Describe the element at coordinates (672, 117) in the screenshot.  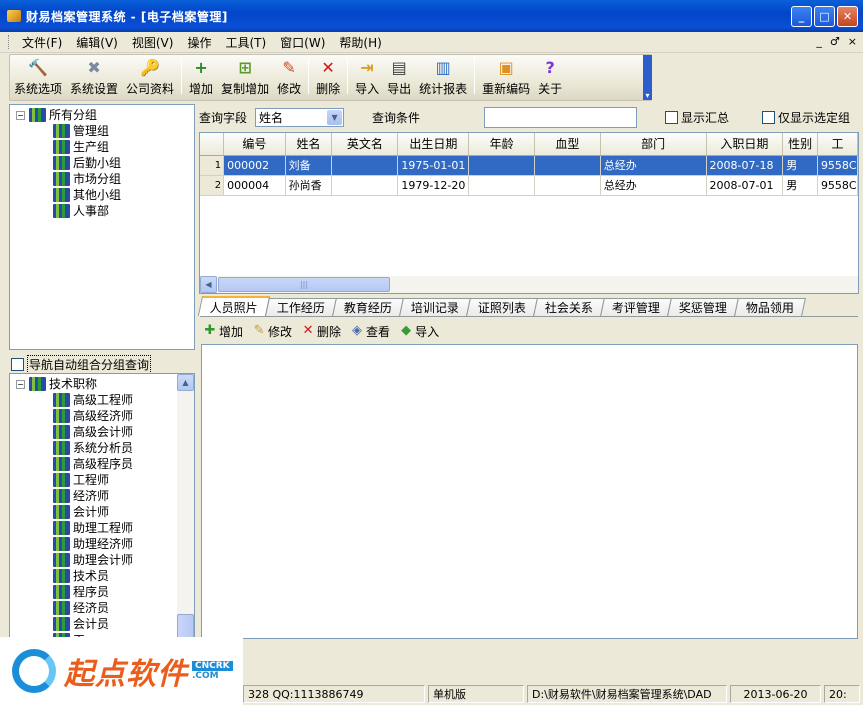
I see `show-summary-checkbox-box` at that location.